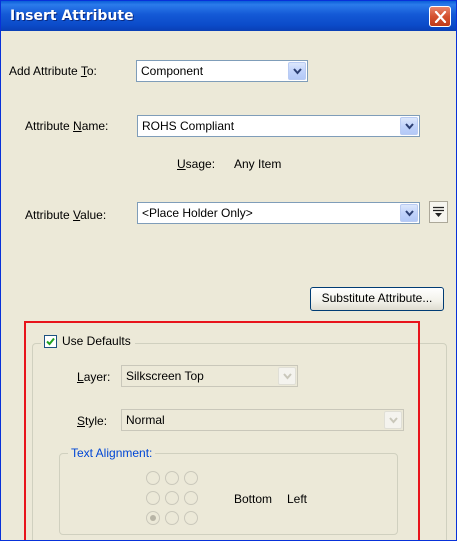  I want to click on align-bottom-center-radio, so click(172, 518).